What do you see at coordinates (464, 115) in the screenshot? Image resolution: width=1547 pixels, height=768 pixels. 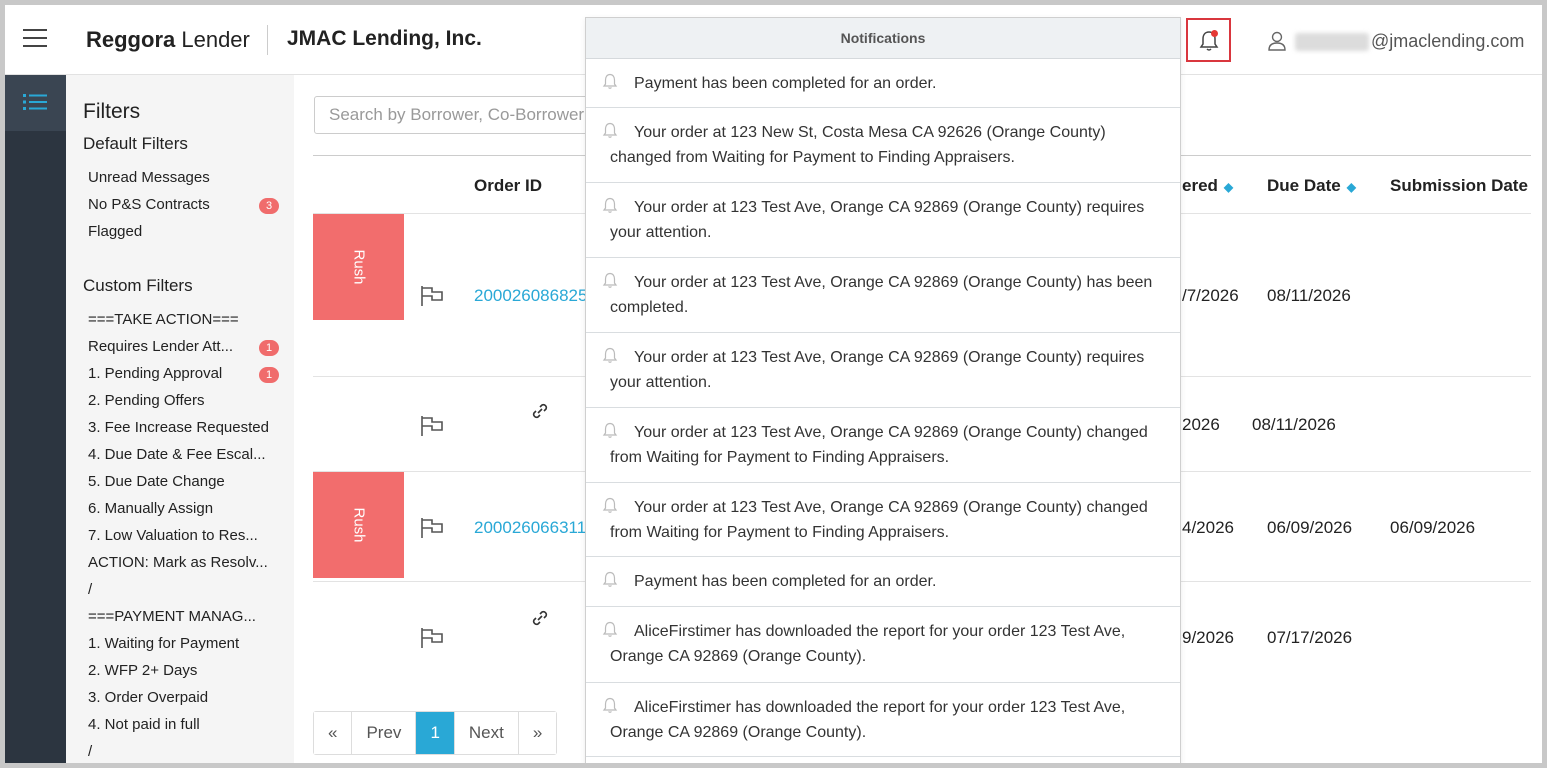 I see `search-input` at bounding box center [464, 115].